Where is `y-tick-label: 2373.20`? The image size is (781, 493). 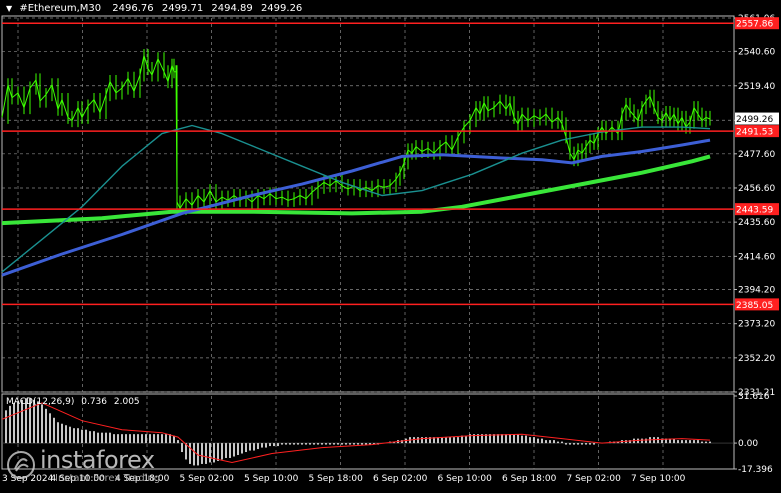
y-tick-label: 2373.20 is located at coordinates (756, 325).